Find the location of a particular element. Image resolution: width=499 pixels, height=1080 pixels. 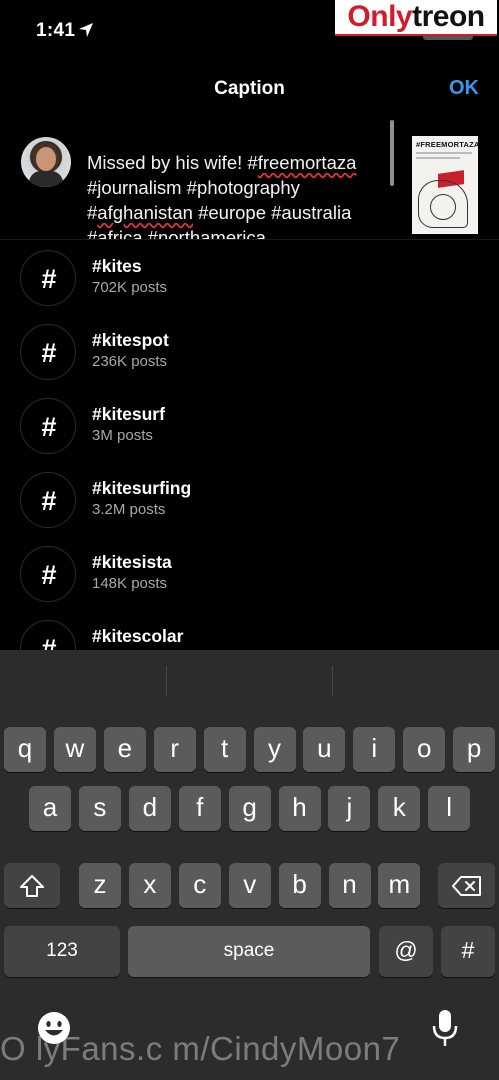

suggestion-row: # #kitesista 148K posts is located at coordinates (249, 574).